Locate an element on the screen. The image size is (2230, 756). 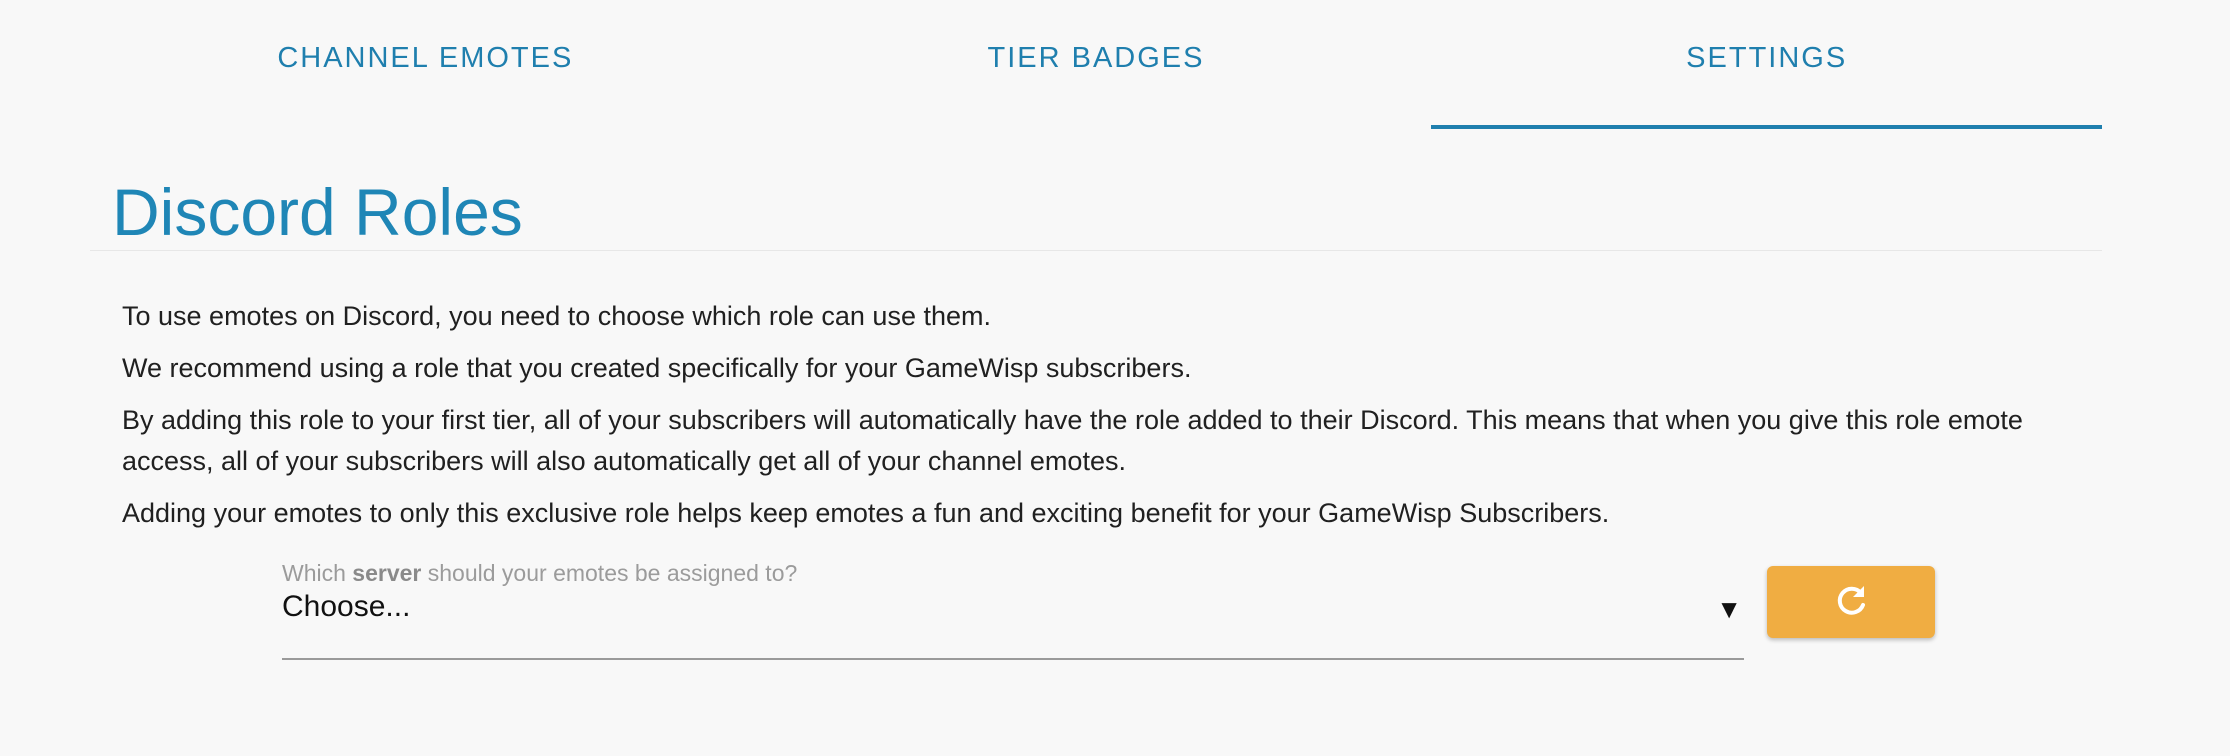
server-select-label-prefix: Which is located at coordinates (314, 573).